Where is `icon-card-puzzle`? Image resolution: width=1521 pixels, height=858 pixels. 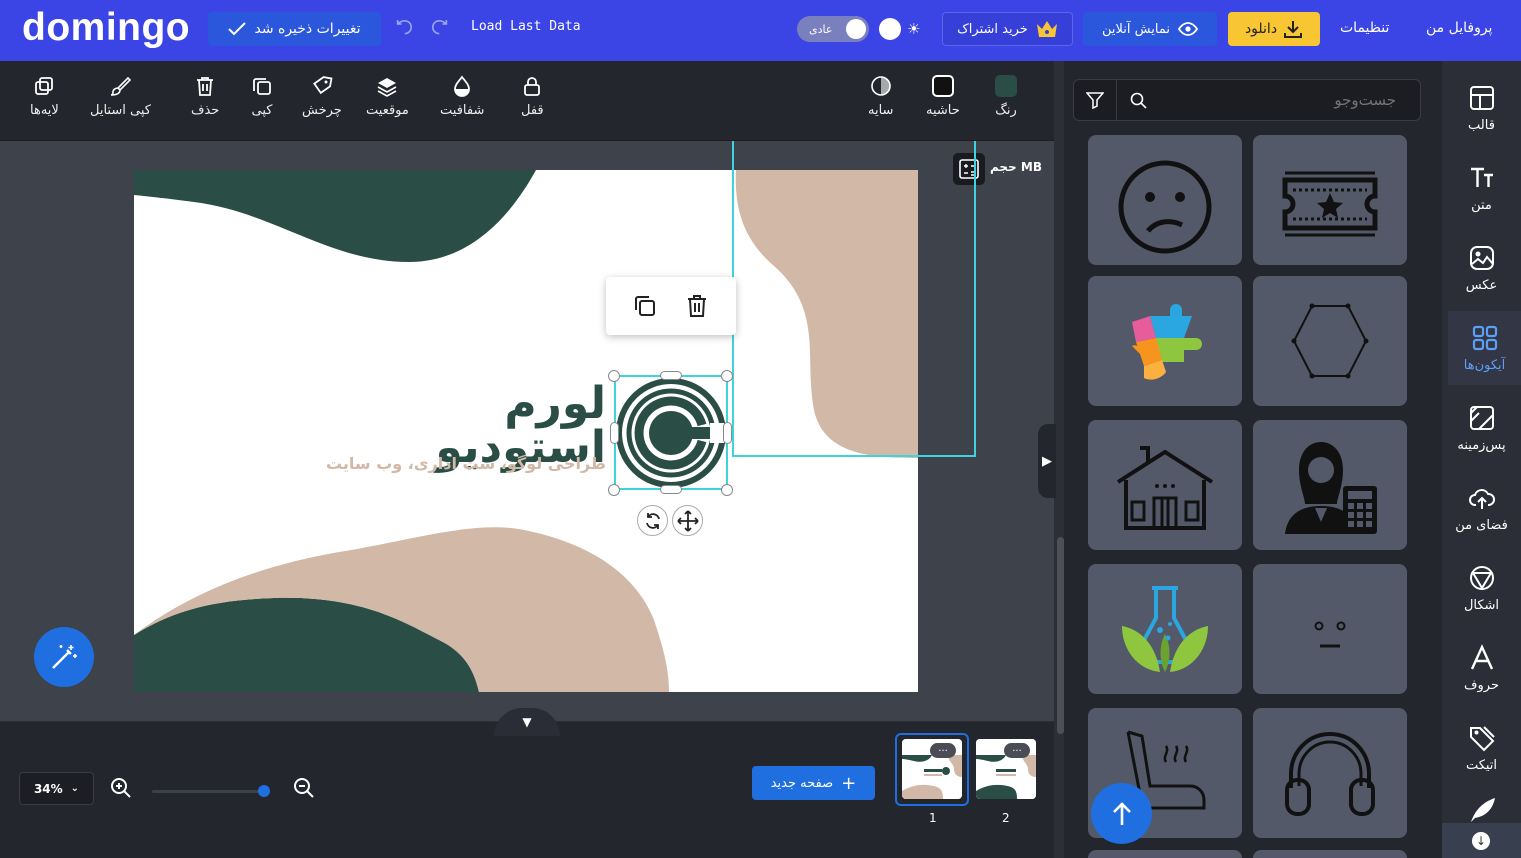
icon-card-puzzle is located at coordinates (1165, 341).